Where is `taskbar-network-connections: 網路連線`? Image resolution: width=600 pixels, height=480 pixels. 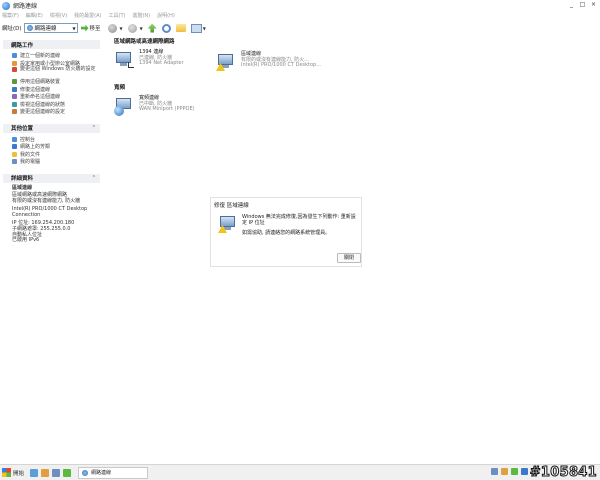
taskbar-network-connections: 網路連線 is located at coordinates (113, 472).